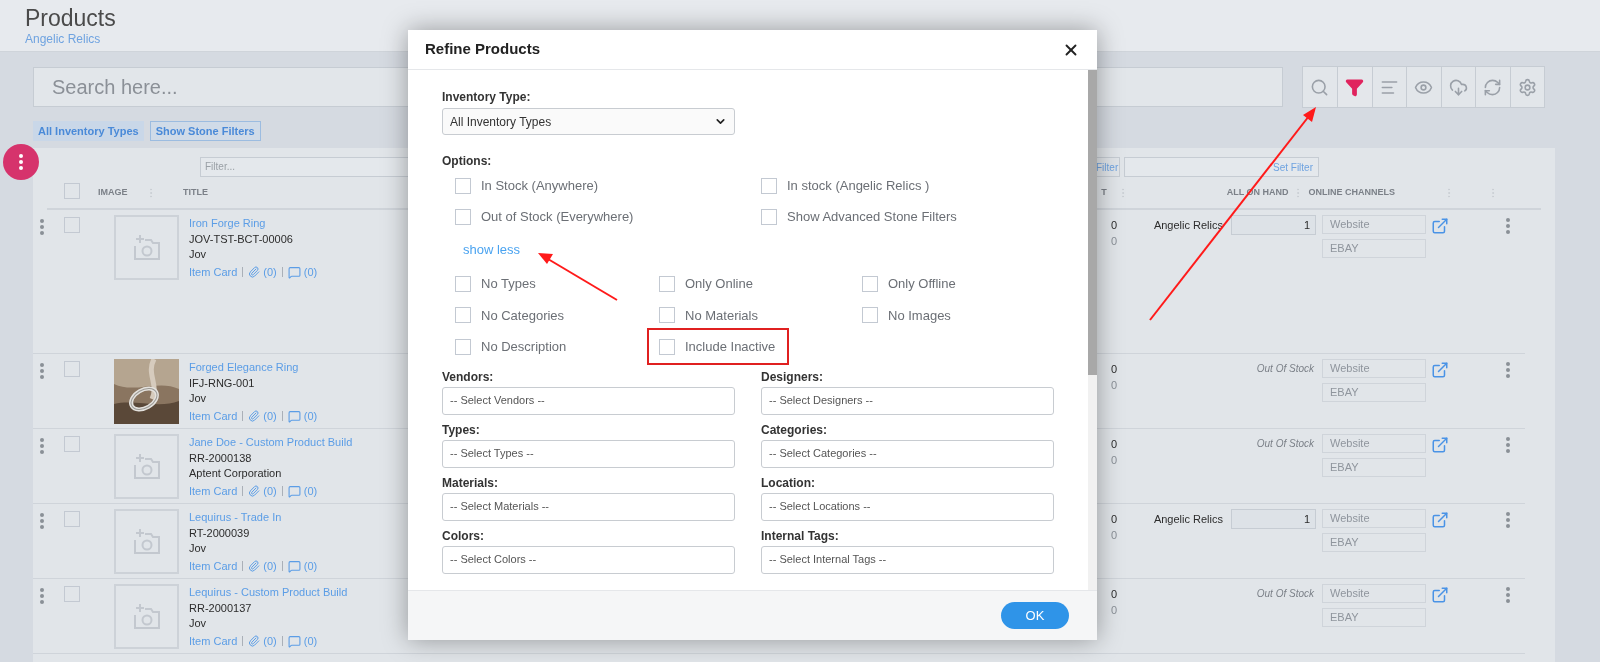 The width and height of the screenshot is (1600, 662). I want to click on option-row: No Description, so click(512, 347).